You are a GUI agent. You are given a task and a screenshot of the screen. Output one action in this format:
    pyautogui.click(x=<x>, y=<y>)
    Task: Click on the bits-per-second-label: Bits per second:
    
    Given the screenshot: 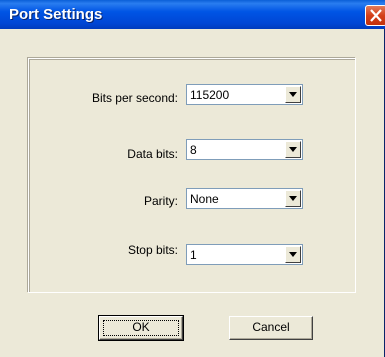 What is the action you would take?
    pyautogui.click(x=134, y=98)
    